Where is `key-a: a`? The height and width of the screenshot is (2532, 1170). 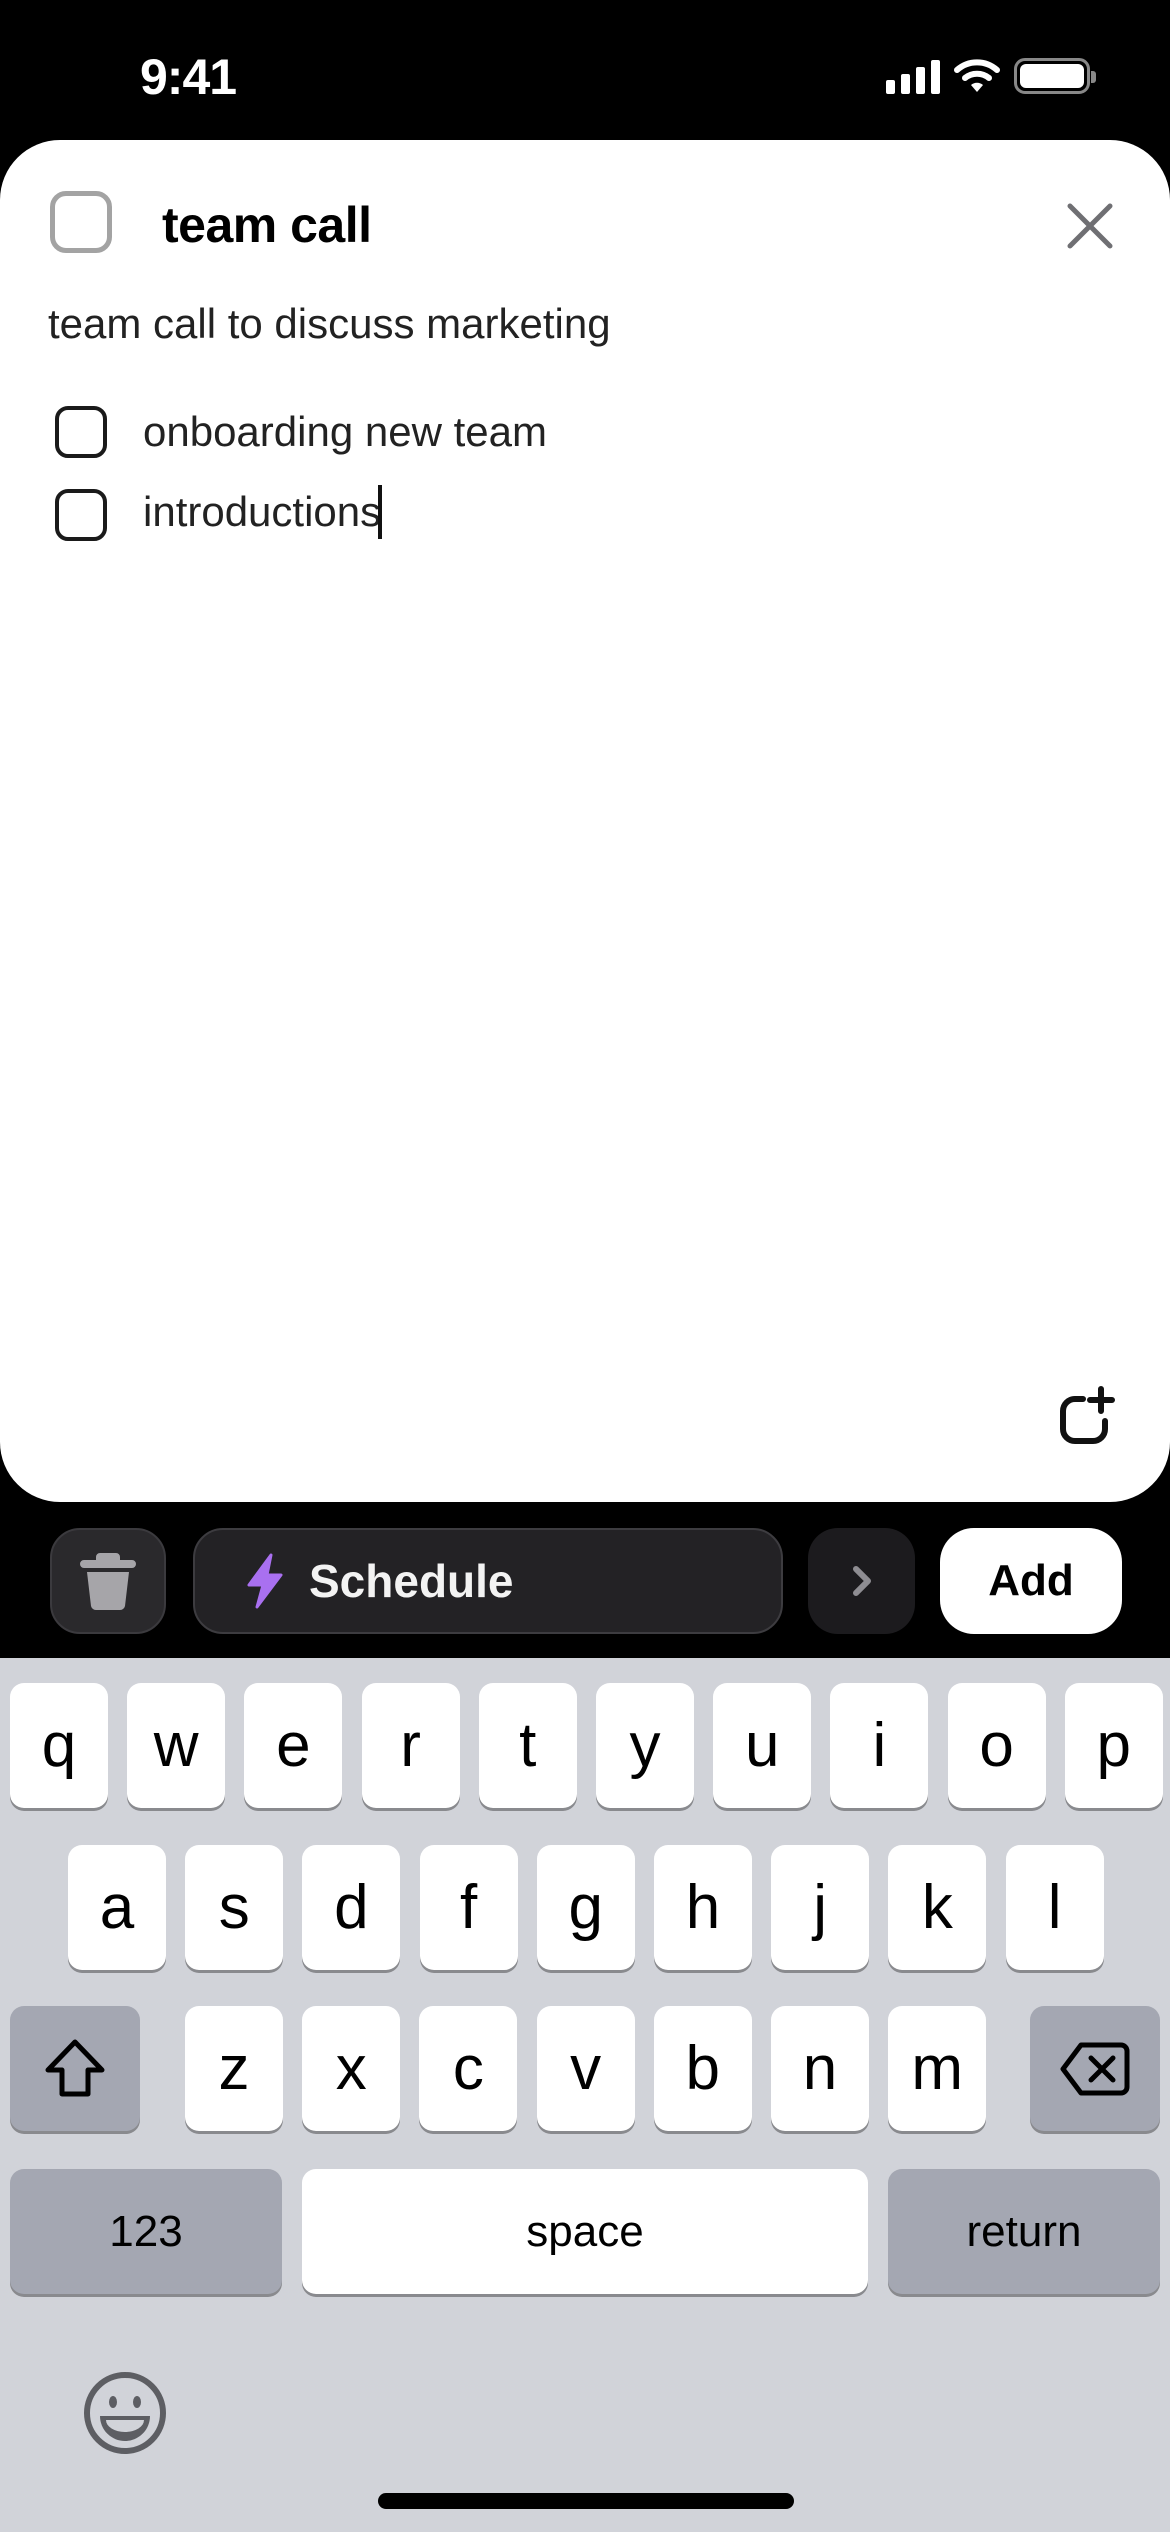
key-a: a is located at coordinates (117, 1907).